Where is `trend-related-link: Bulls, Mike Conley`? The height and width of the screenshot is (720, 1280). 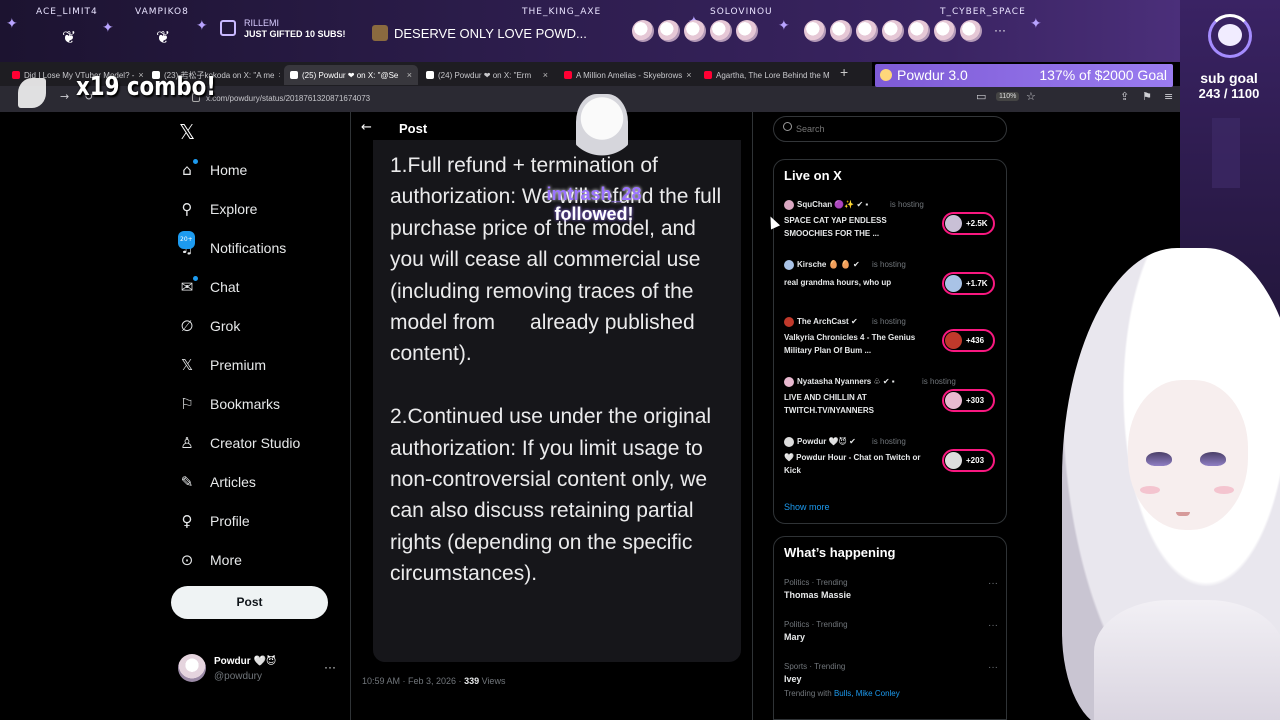 trend-related-link: Bulls, Mike Conley is located at coordinates (867, 693).